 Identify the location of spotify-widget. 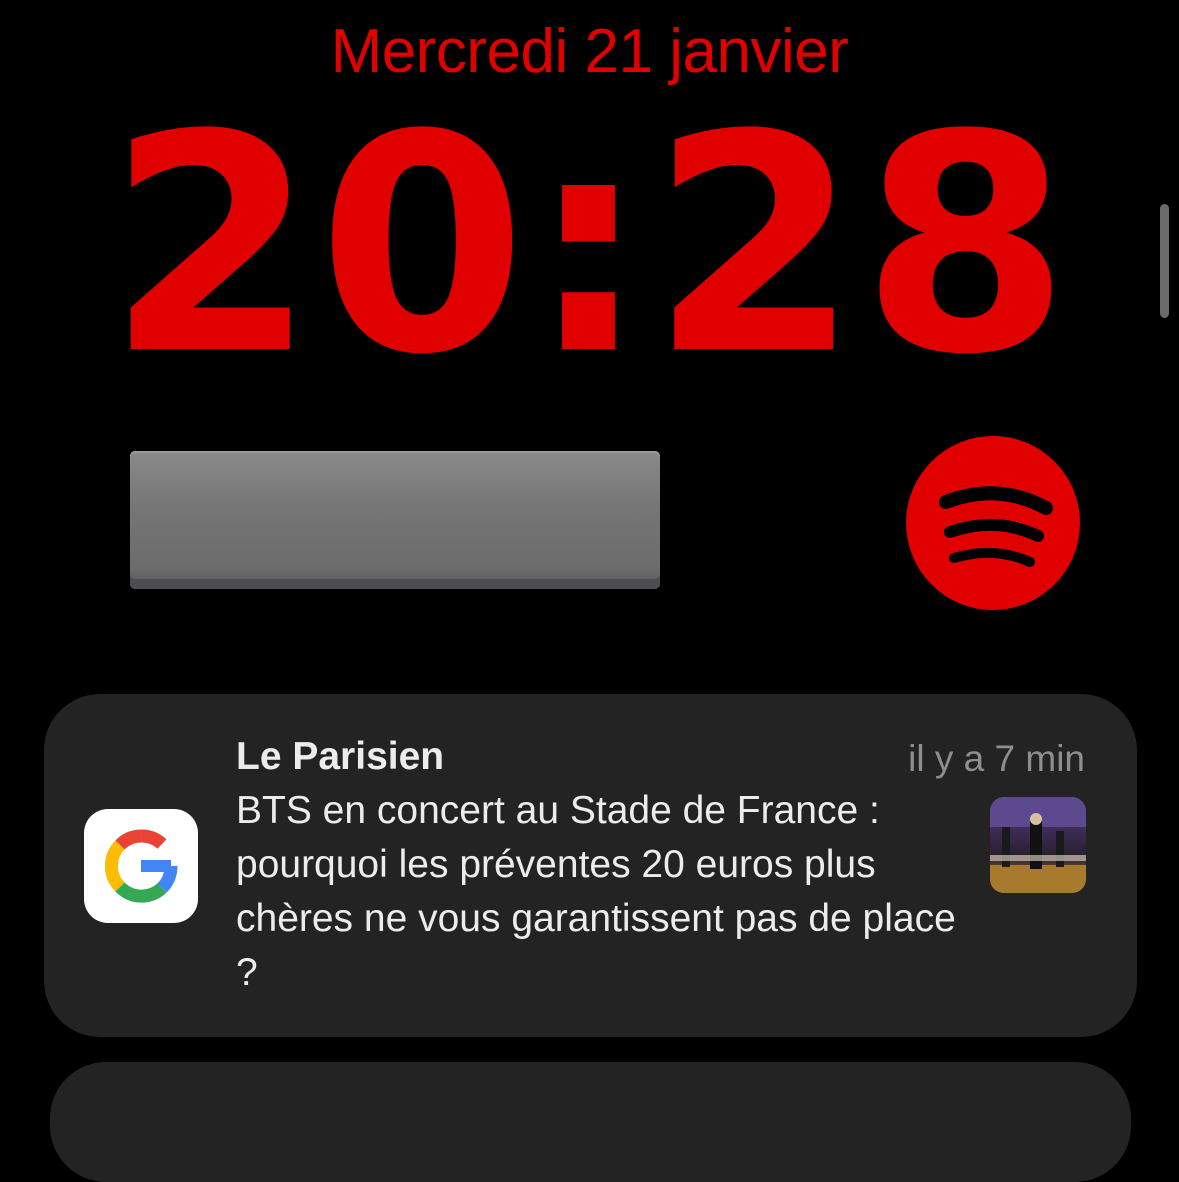
(993, 523).